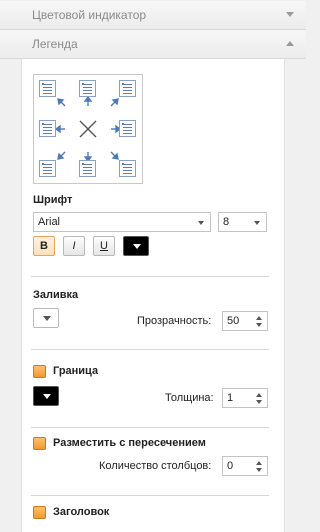 The width and height of the screenshot is (320, 532). I want to click on position-middle-right, so click(127, 128).